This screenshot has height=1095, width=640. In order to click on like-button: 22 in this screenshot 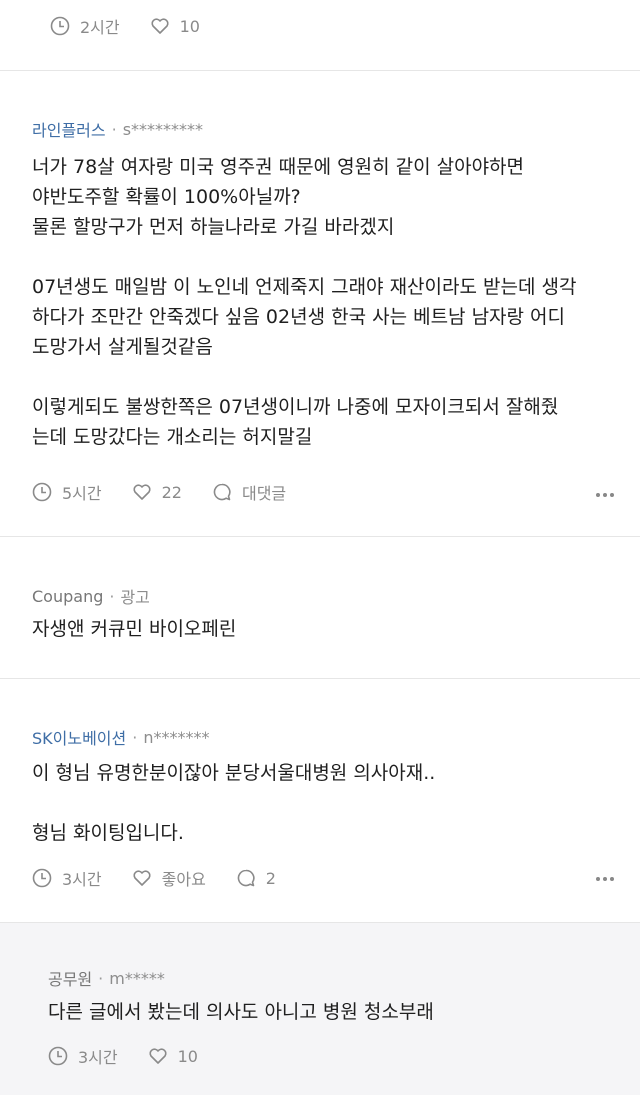, I will do `click(157, 492)`.